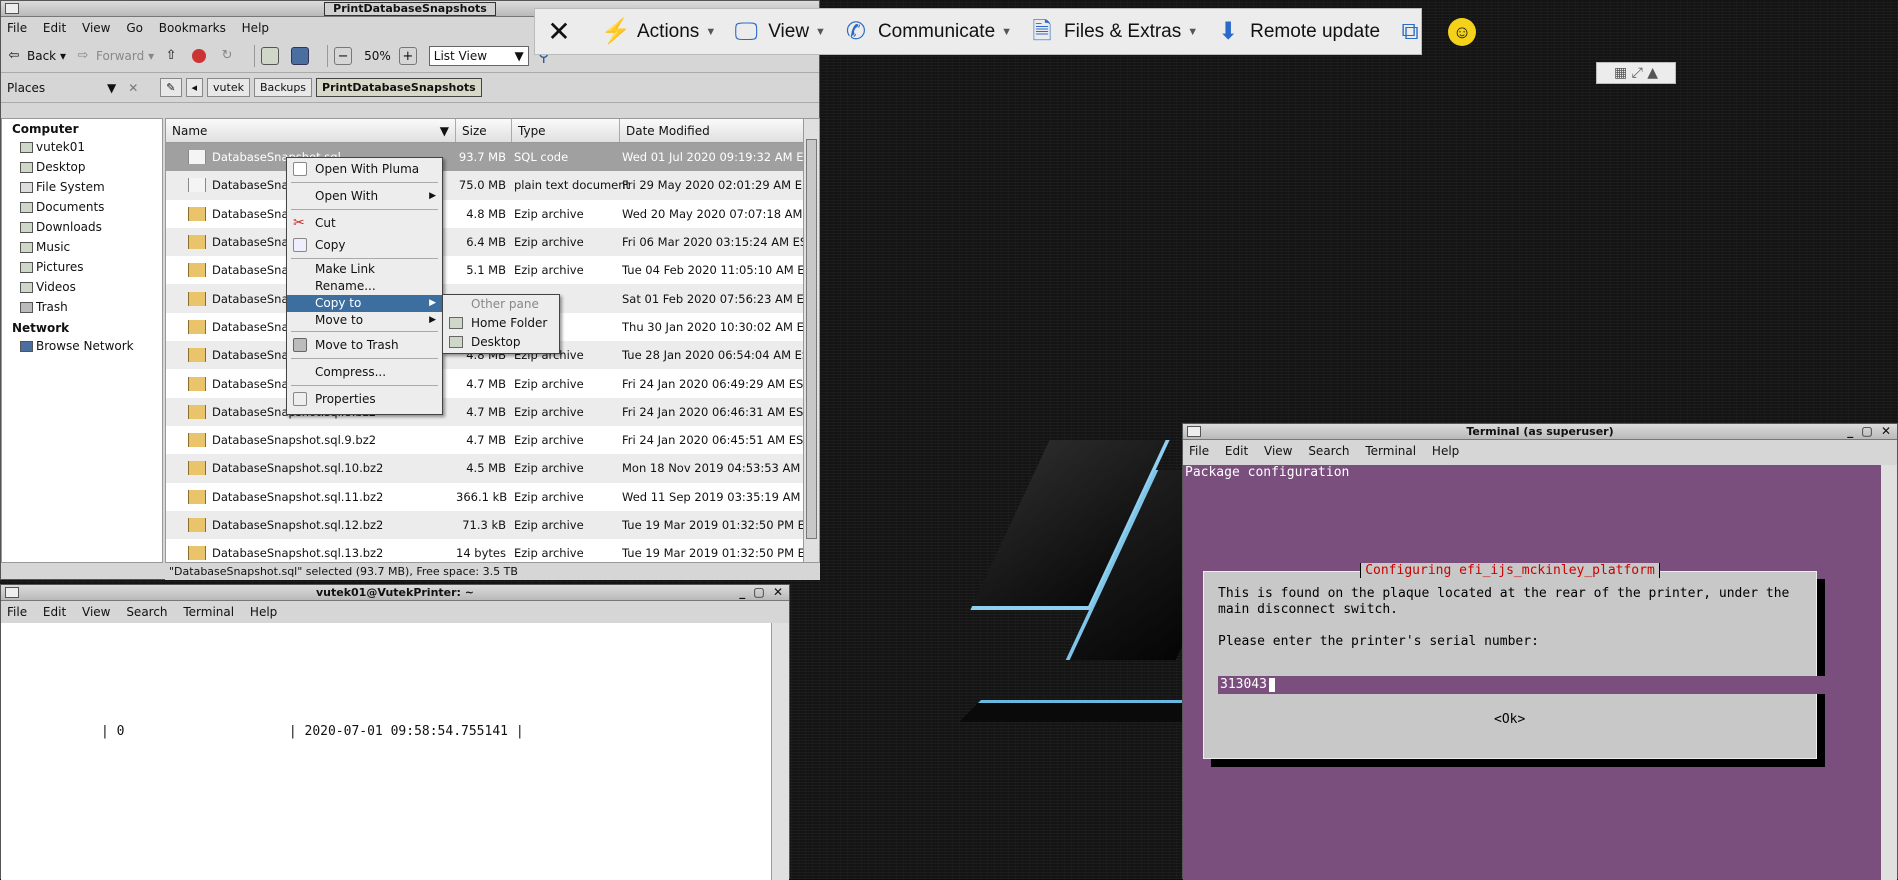 The image size is (1898, 880). Describe the element at coordinates (228, 87) in the screenshot. I see `breadcrumb-vutek: vutek` at that location.